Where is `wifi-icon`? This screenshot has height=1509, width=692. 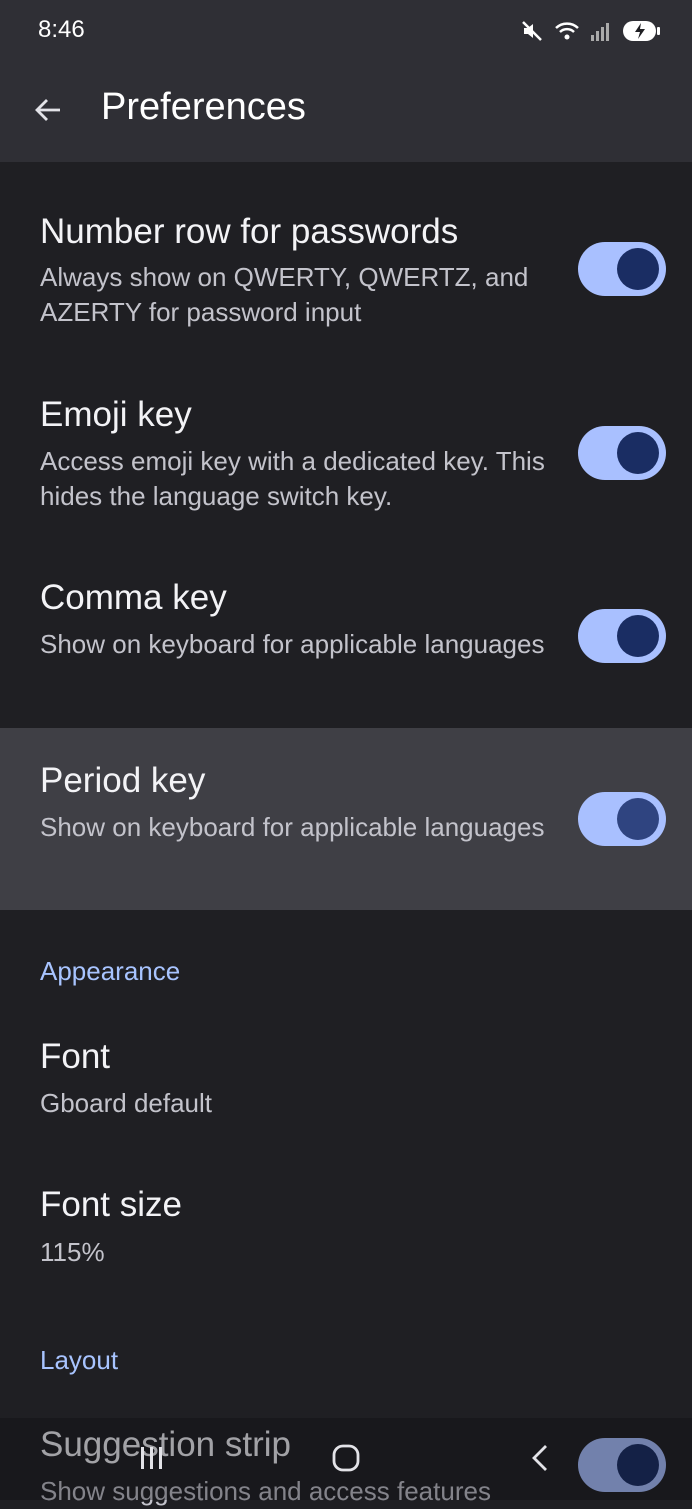
wifi-icon is located at coordinates (567, 31).